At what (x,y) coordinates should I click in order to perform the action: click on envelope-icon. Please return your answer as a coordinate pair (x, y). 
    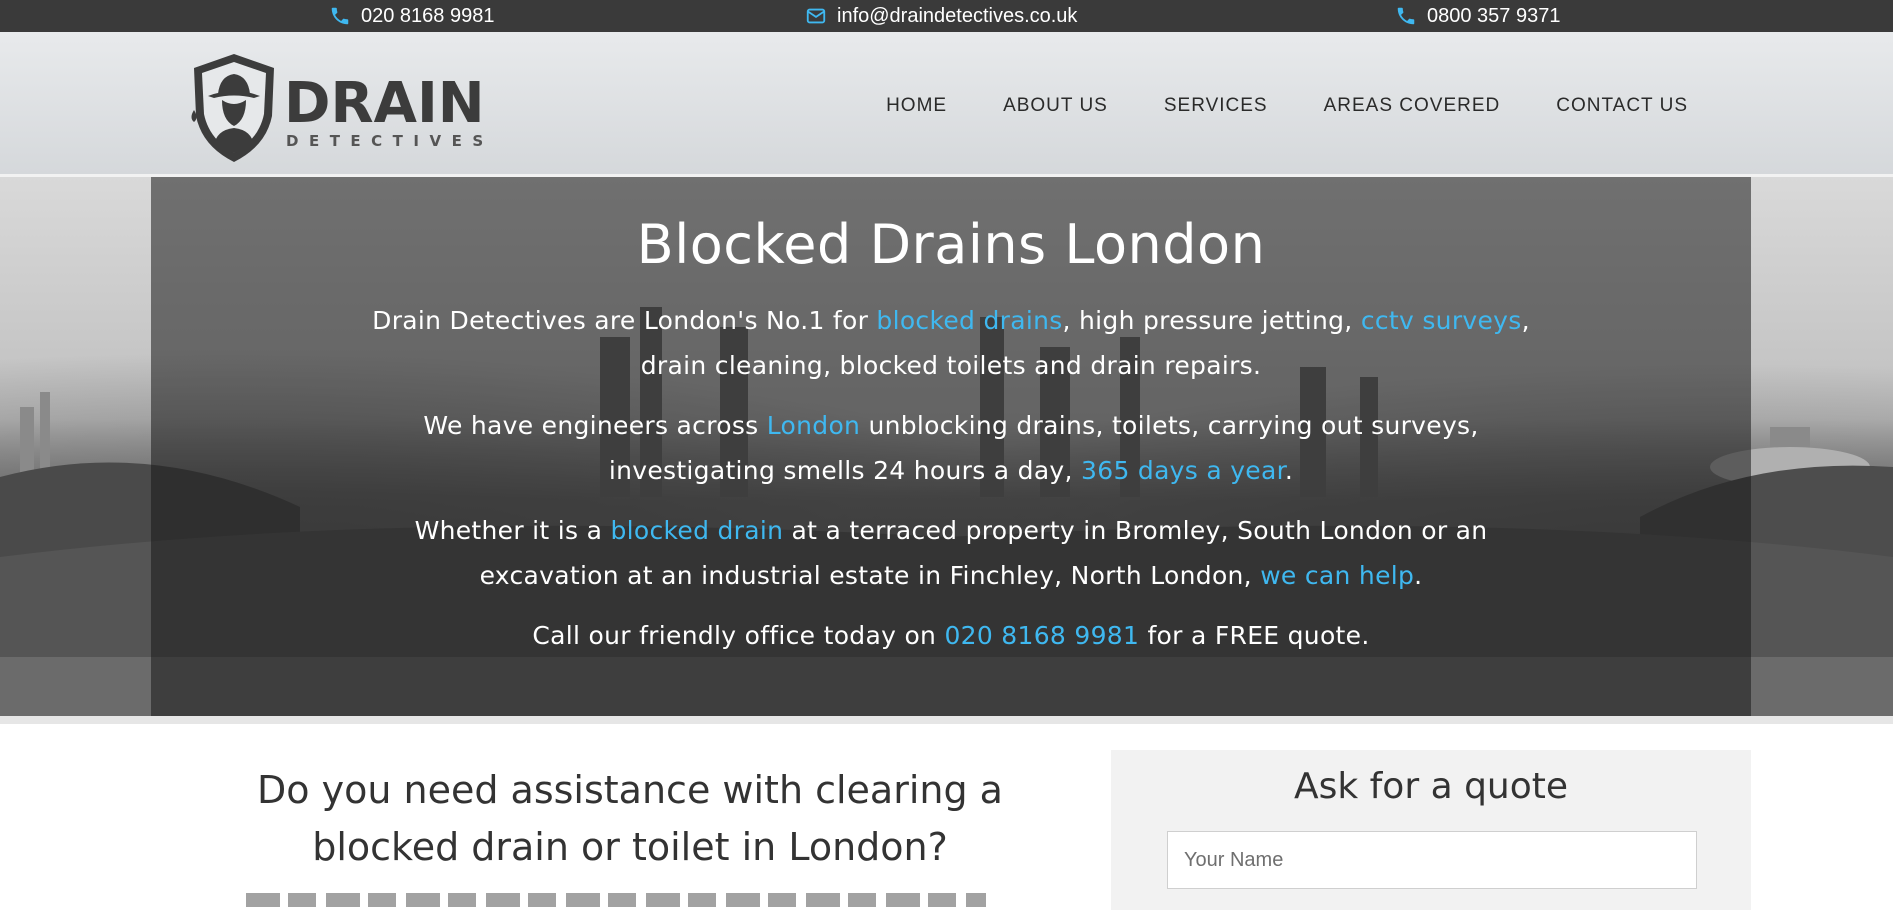
    Looking at the image, I should click on (816, 16).